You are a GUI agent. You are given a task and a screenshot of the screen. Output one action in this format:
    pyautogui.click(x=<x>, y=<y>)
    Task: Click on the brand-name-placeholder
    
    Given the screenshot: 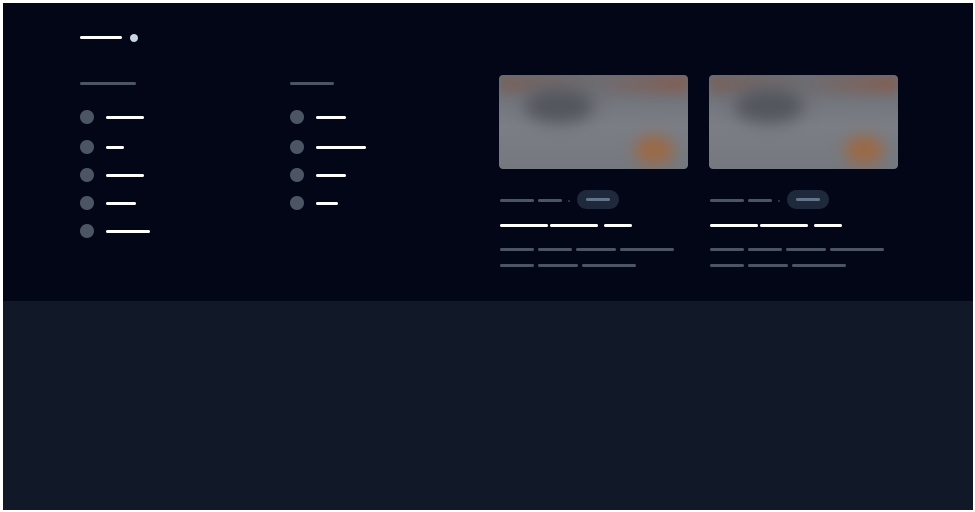 What is the action you would take?
    pyautogui.click(x=101, y=37)
    